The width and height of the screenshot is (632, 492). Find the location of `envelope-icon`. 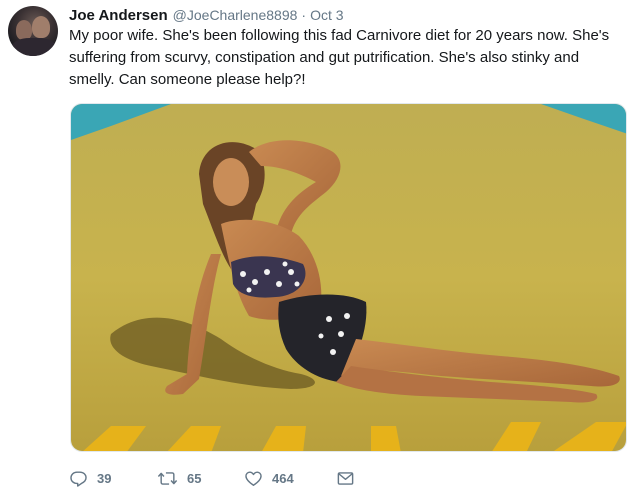

envelope-icon is located at coordinates (345, 478).